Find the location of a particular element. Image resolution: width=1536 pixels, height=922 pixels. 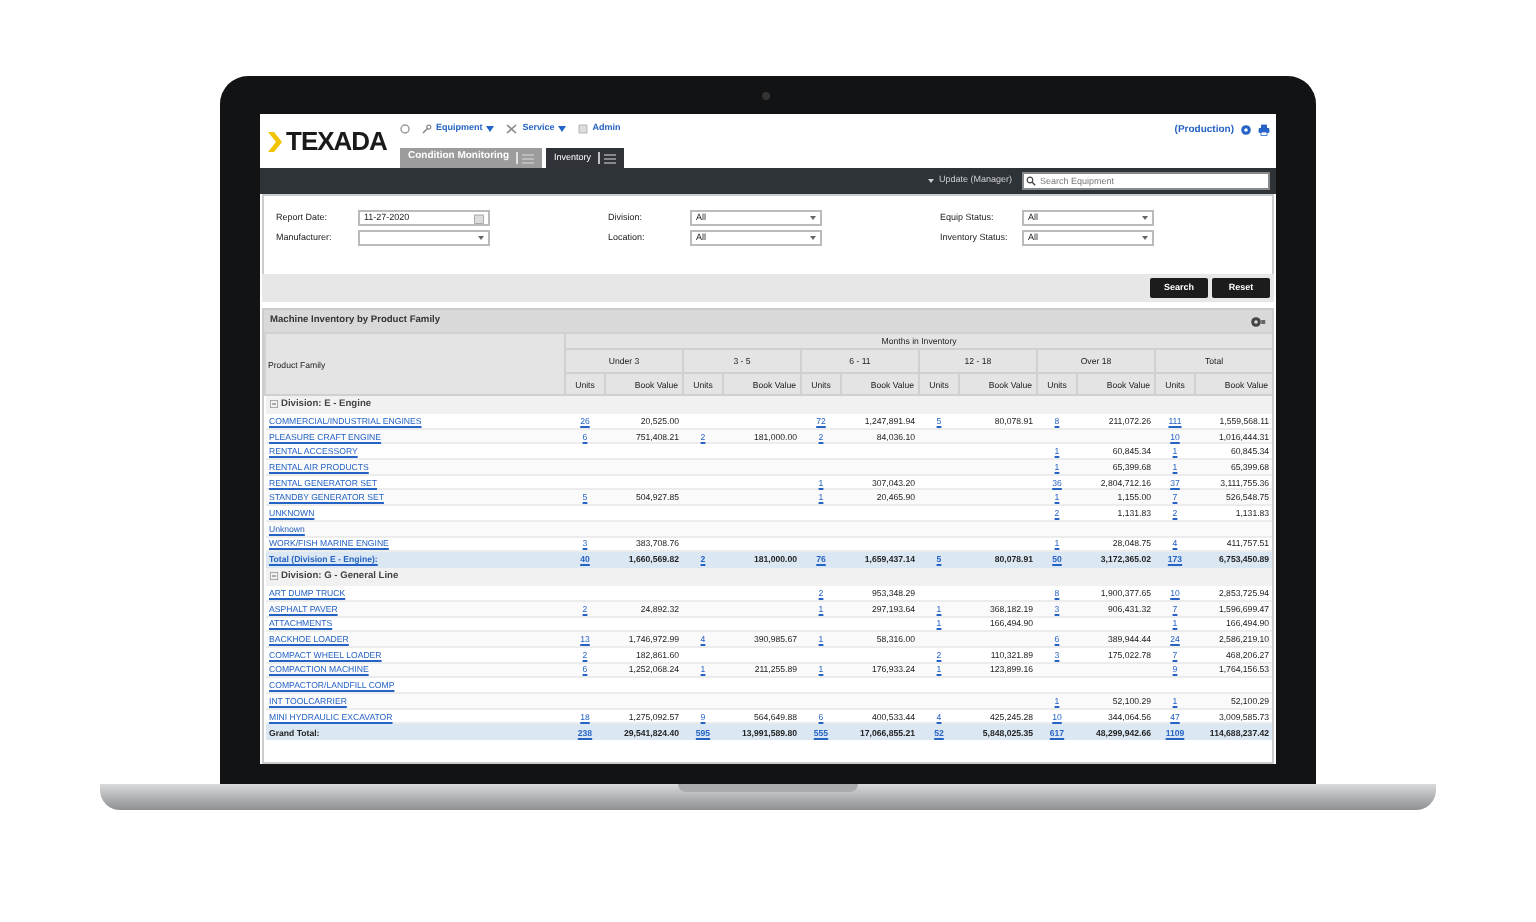

search-icon is located at coordinates (1031, 181).